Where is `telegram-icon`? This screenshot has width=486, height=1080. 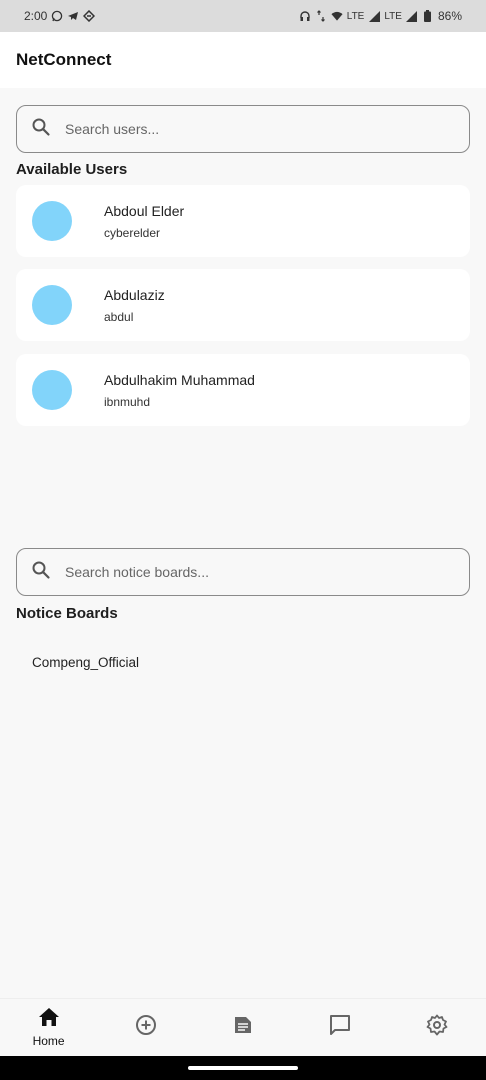
telegram-icon is located at coordinates (73, 16).